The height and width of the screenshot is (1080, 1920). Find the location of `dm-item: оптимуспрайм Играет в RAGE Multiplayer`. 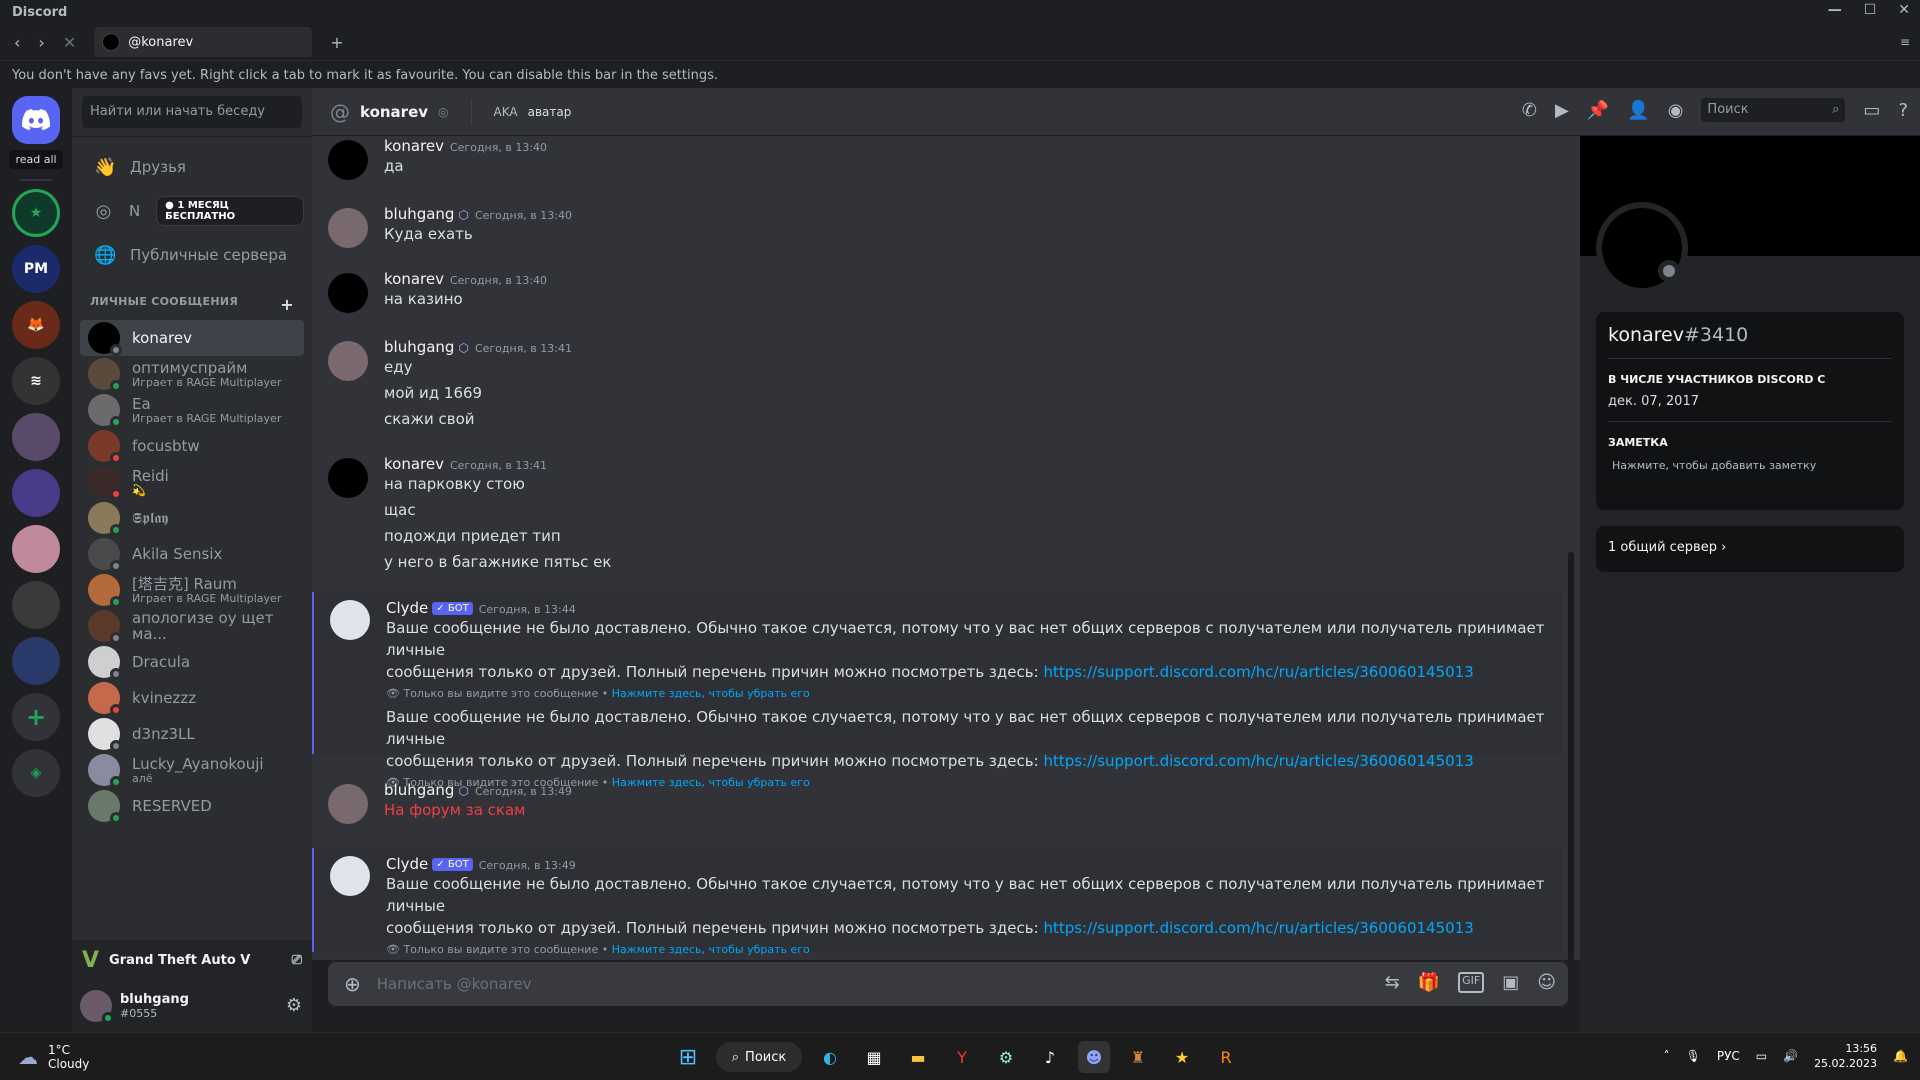

dm-item: оптимуспрайм Играет в RAGE Multiplayer is located at coordinates (192, 374).